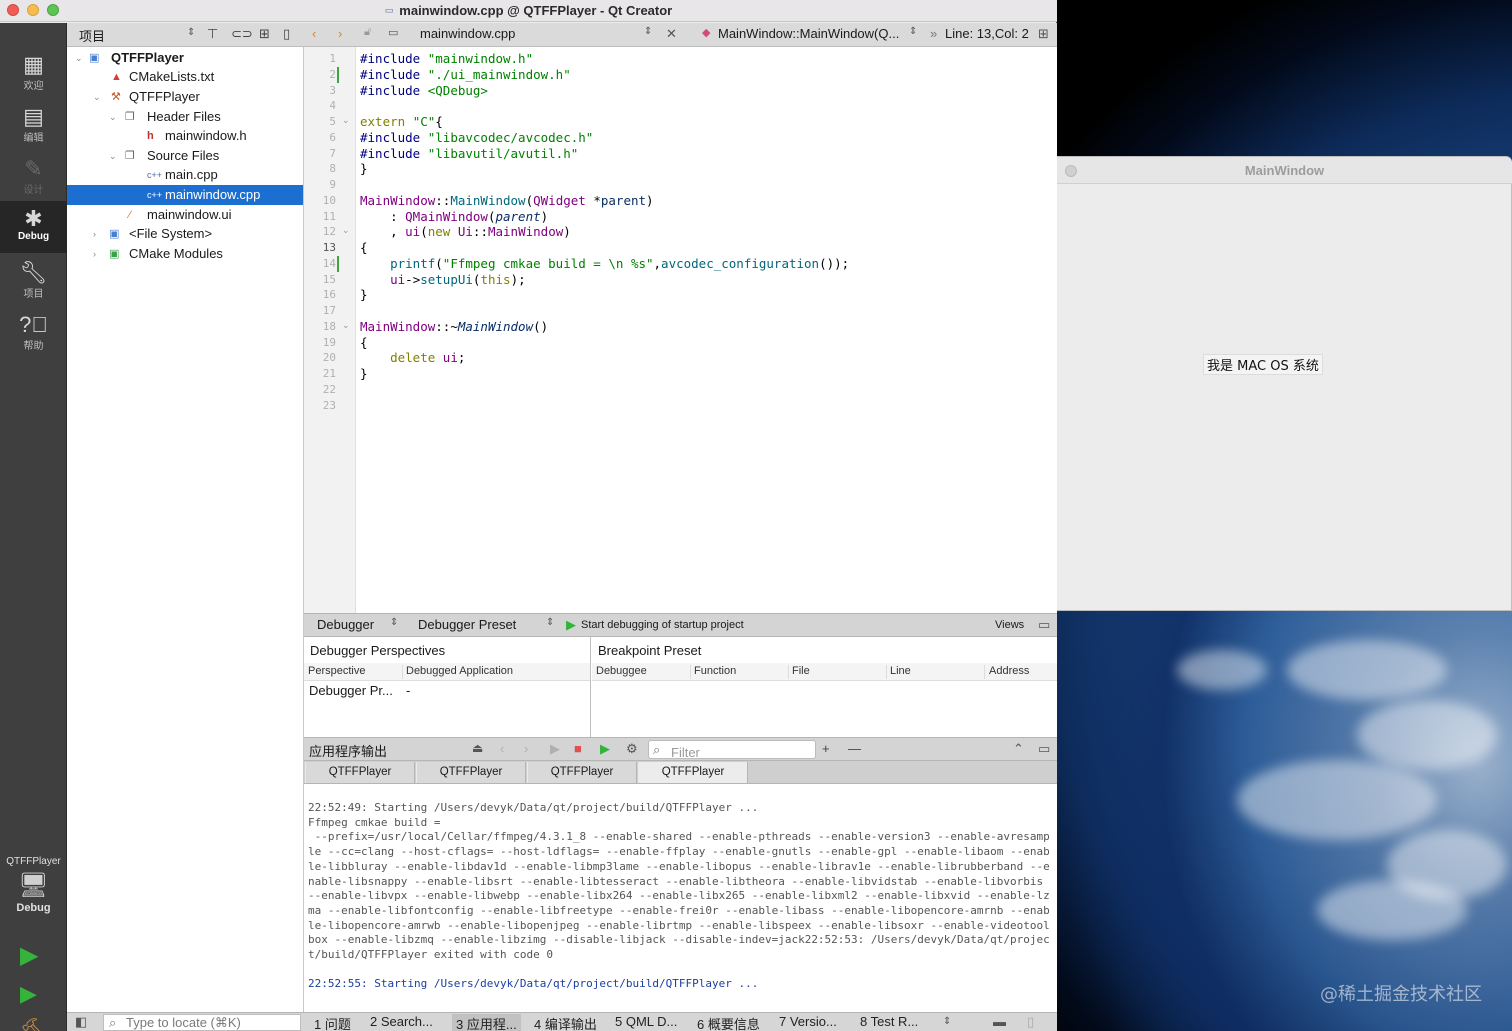 The width and height of the screenshot is (1512, 1031). I want to click on start-debugging-label: Start debugging of startup project, so click(662, 625).